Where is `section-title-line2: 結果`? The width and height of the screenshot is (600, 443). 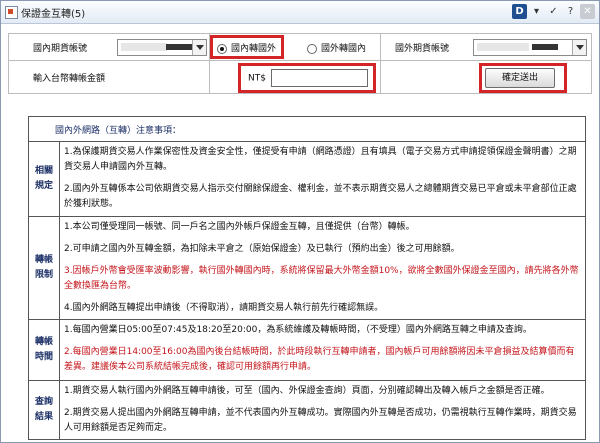 section-title-line2: 結果 is located at coordinates (43, 417).